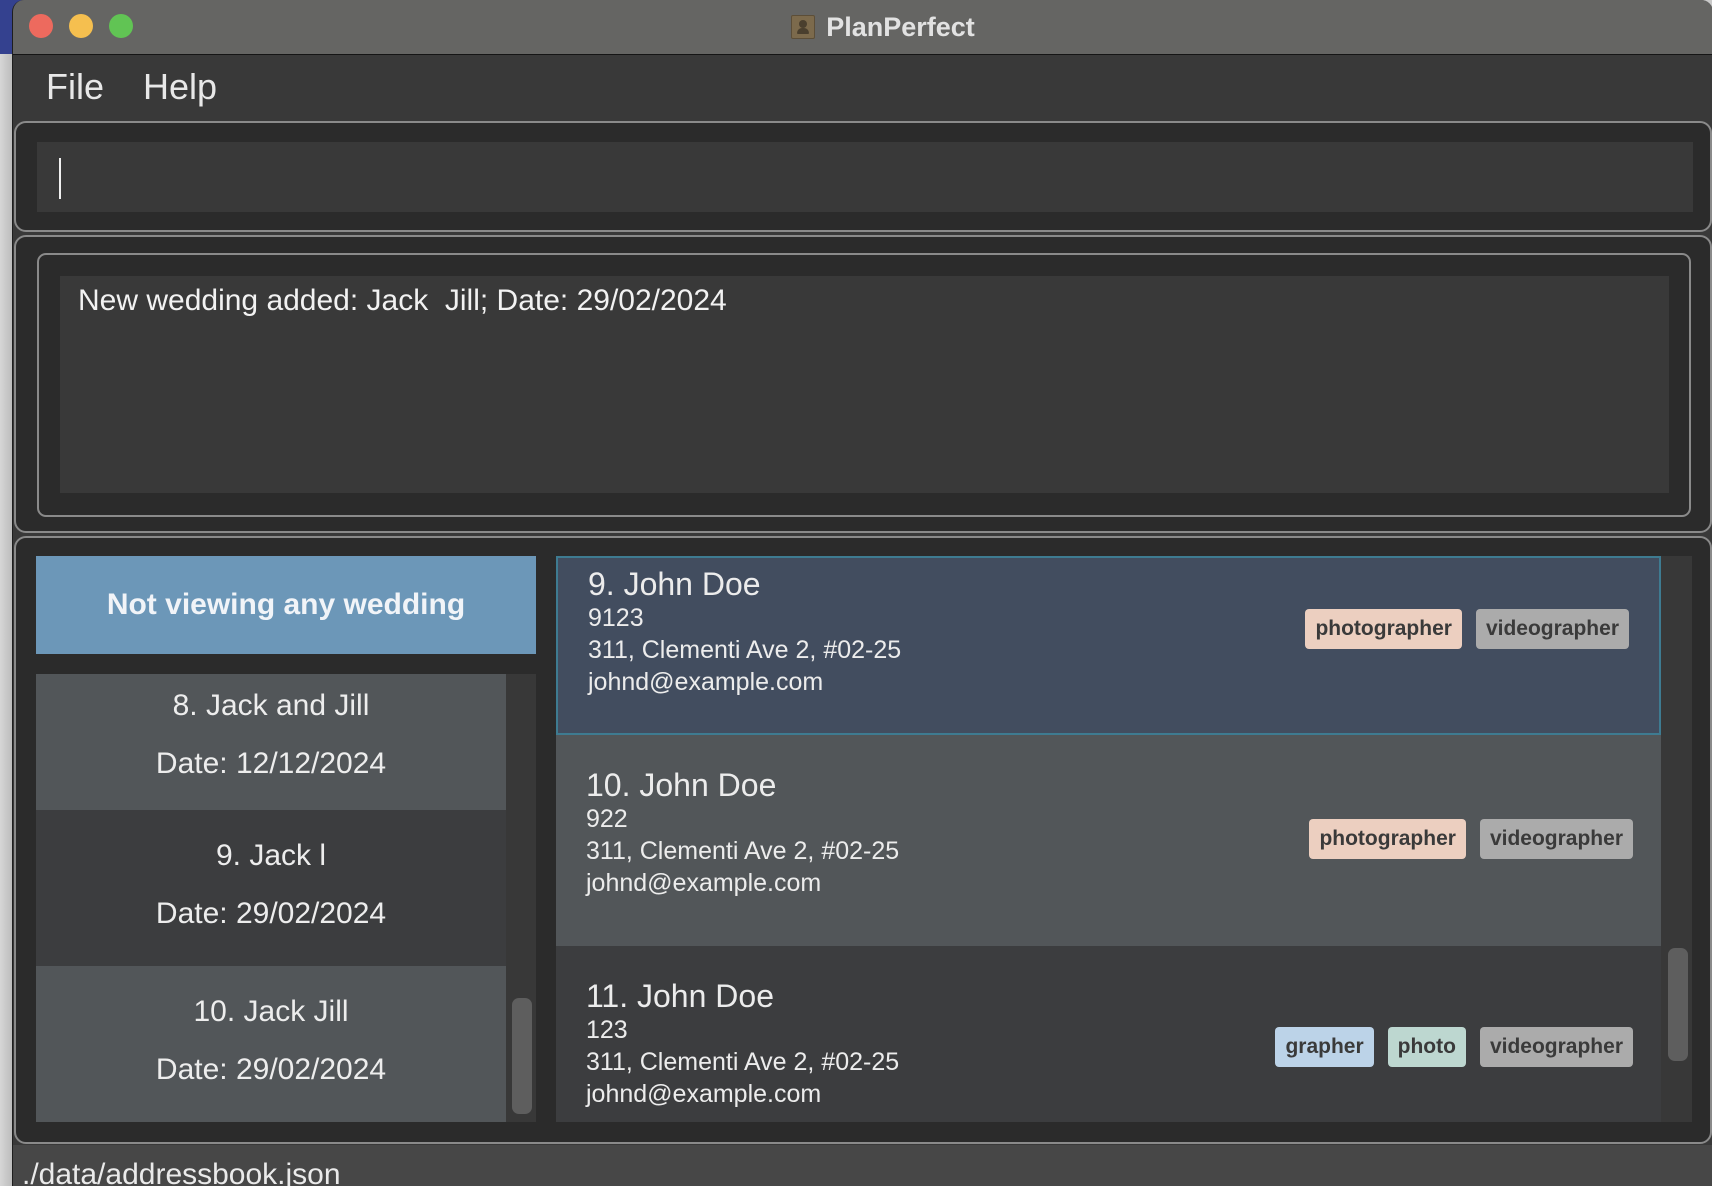 The height and width of the screenshot is (1186, 1712). Describe the element at coordinates (607, 1030) in the screenshot. I see `person-phone: 123` at that location.